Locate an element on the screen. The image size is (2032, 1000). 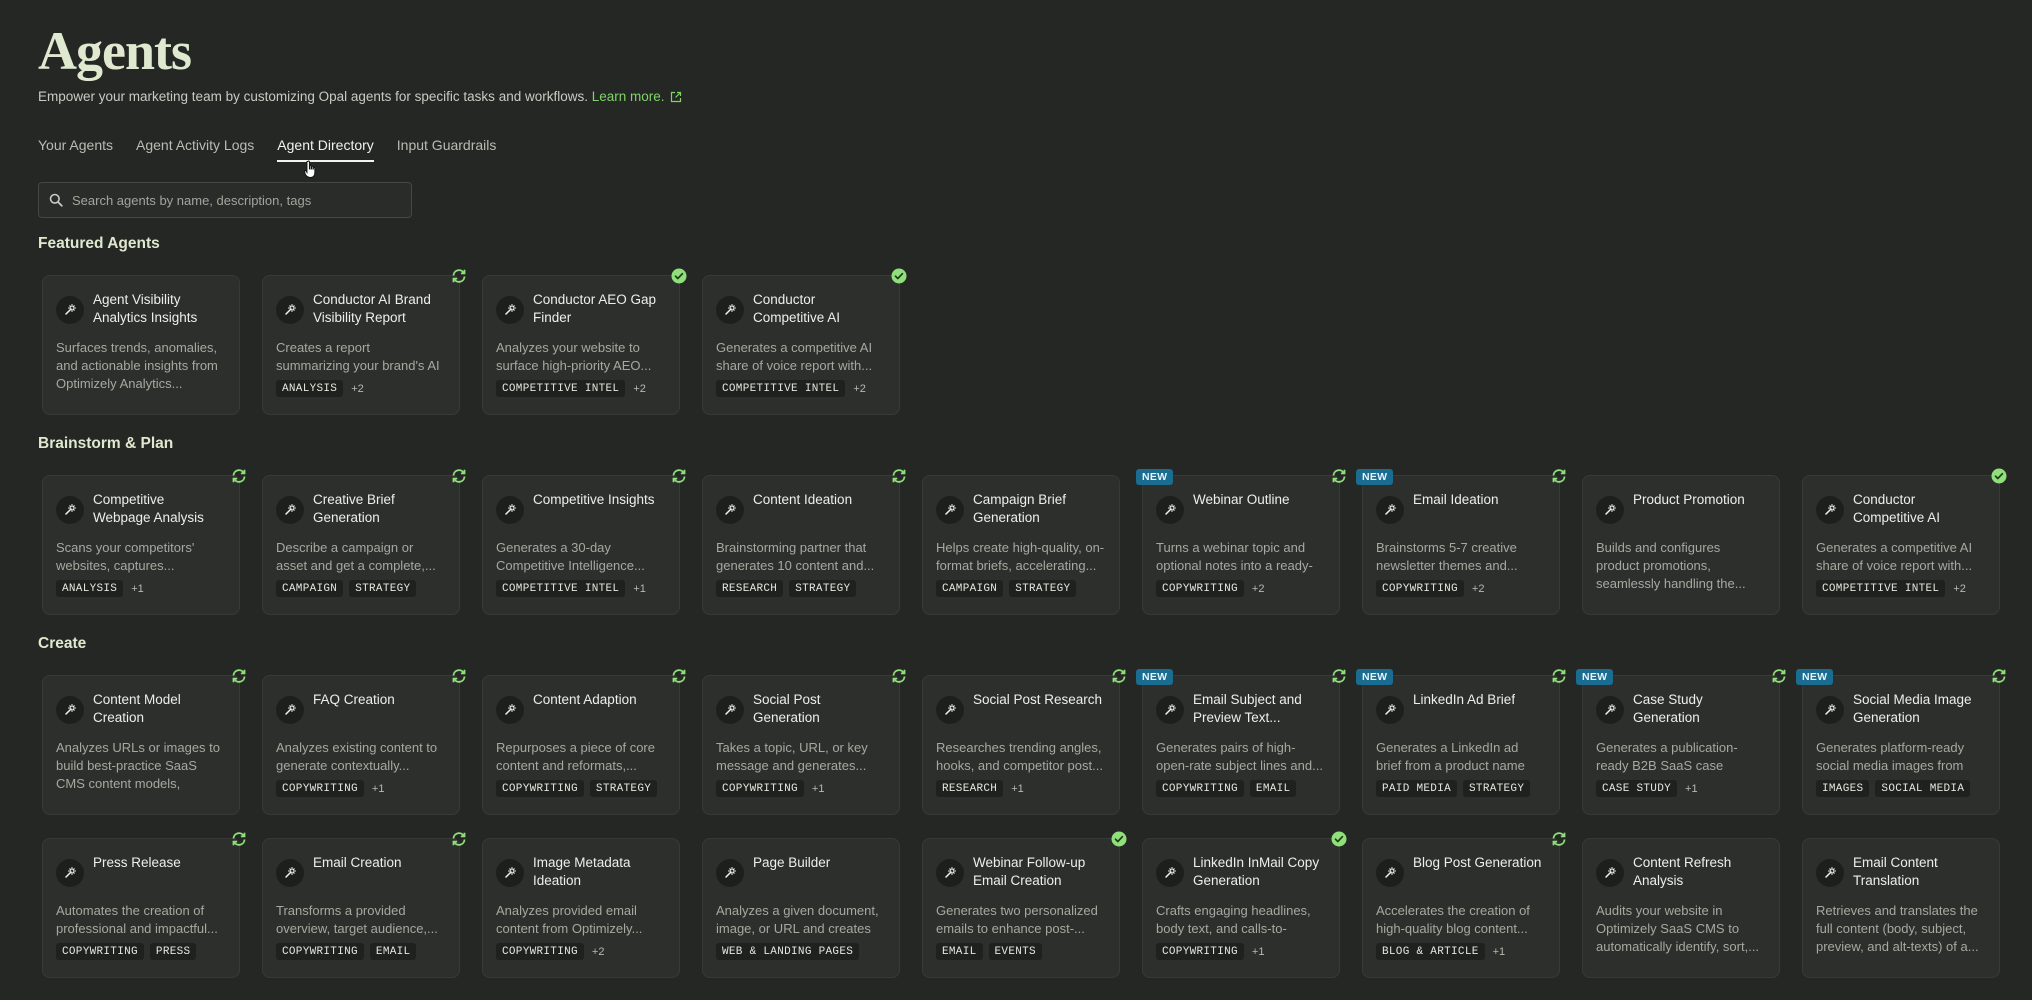
agent-tags: COMPETITIVE INTEL +2 is located at coordinates (791, 388).